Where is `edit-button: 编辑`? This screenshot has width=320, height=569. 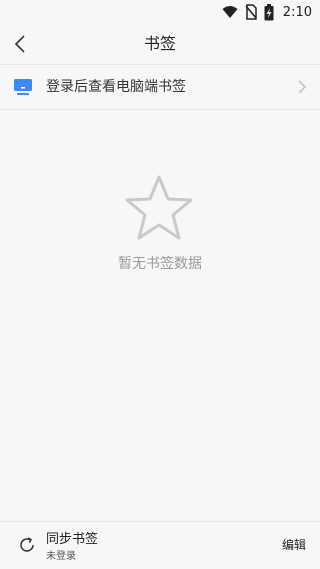 edit-button: 编辑 is located at coordinates (294, 544).